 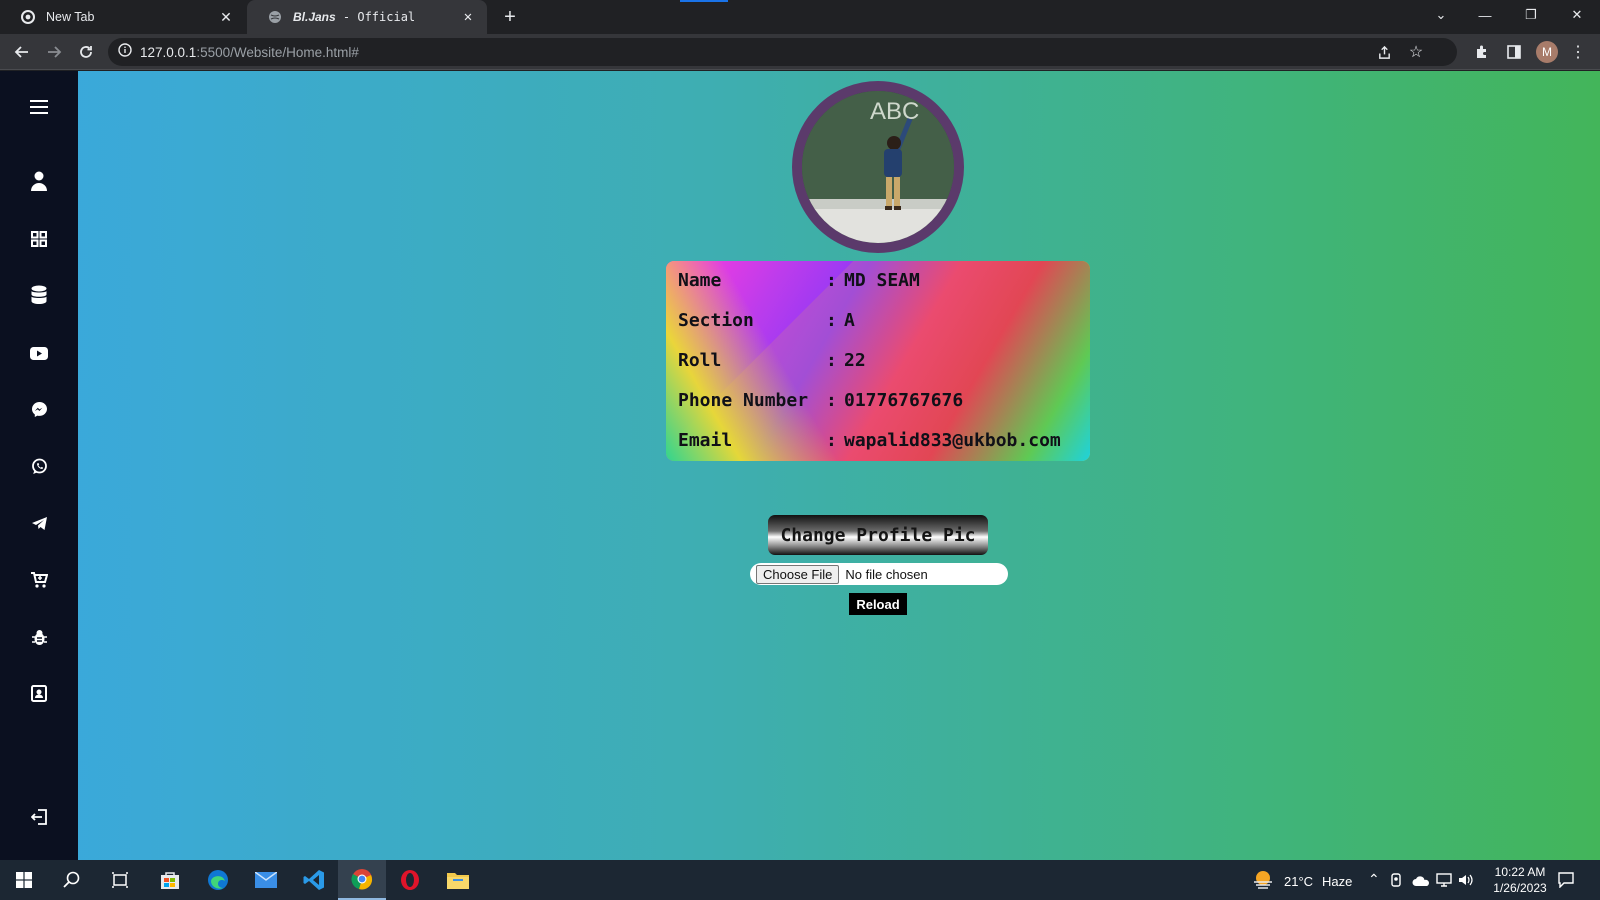 I want to click on bug-icon, so click(x=39, y=637).